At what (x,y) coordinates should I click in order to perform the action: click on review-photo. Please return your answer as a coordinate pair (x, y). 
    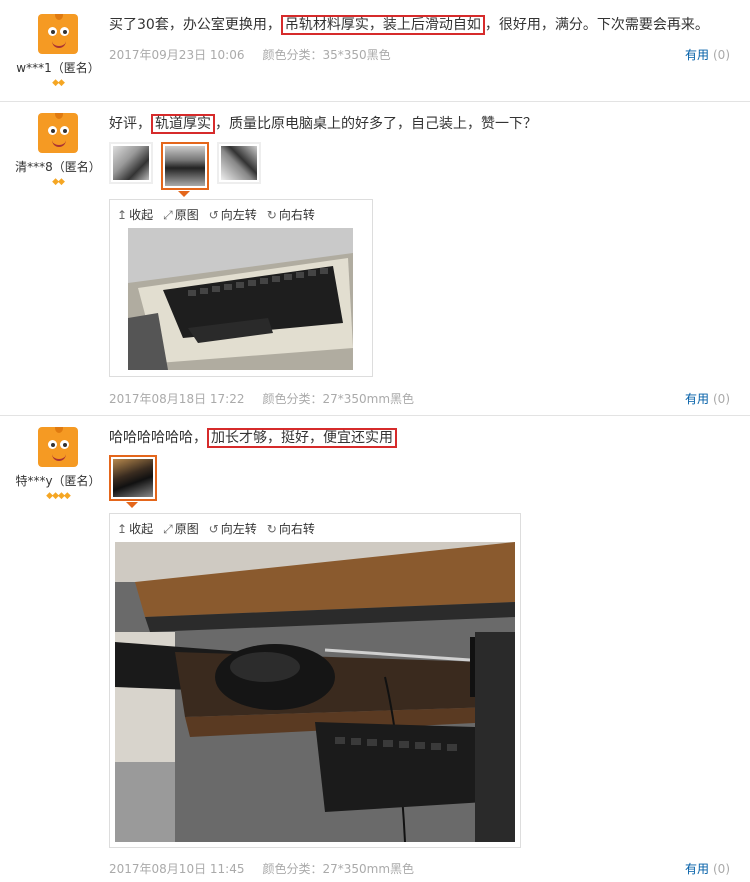
    Looking at the image, I should click on (240, 299).